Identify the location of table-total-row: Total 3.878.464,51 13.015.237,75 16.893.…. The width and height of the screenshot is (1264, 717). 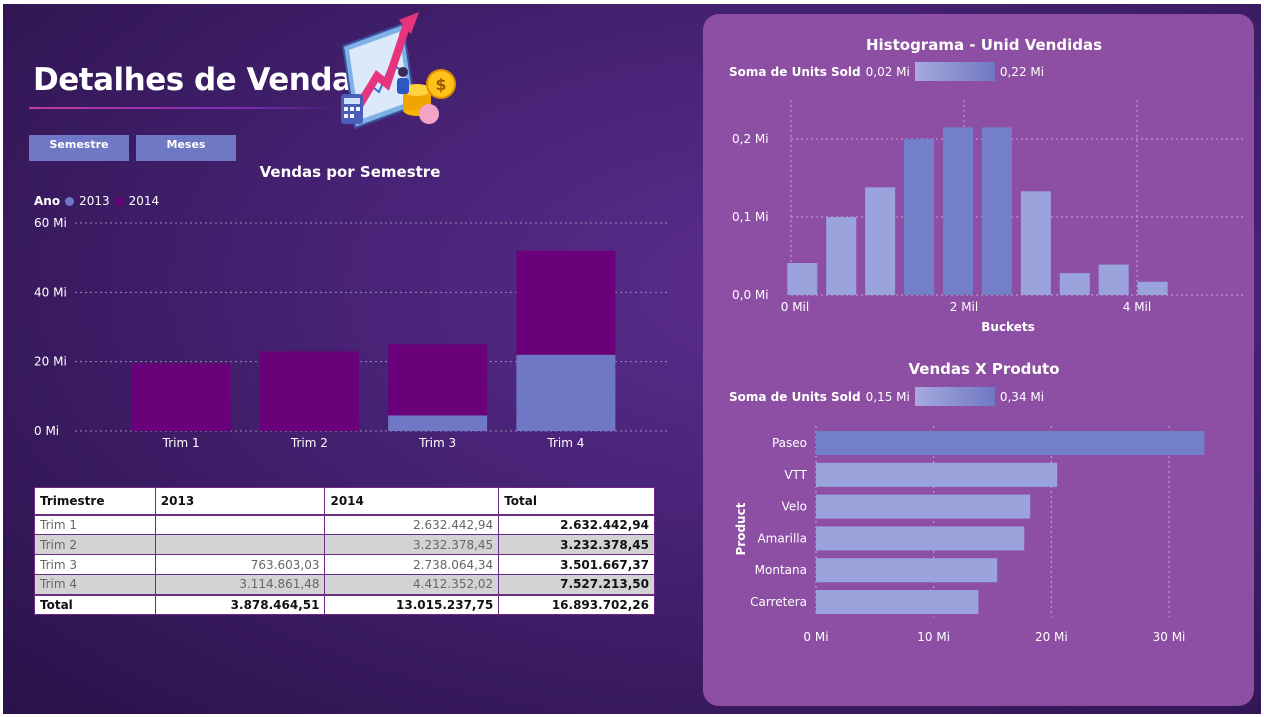
(344, 604).